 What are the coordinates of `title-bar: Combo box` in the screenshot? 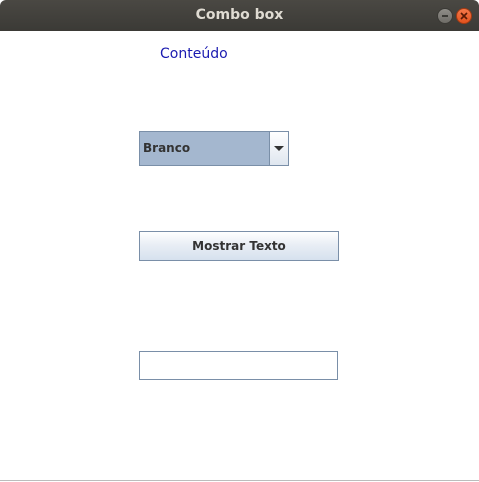 It's located at (239, 15).